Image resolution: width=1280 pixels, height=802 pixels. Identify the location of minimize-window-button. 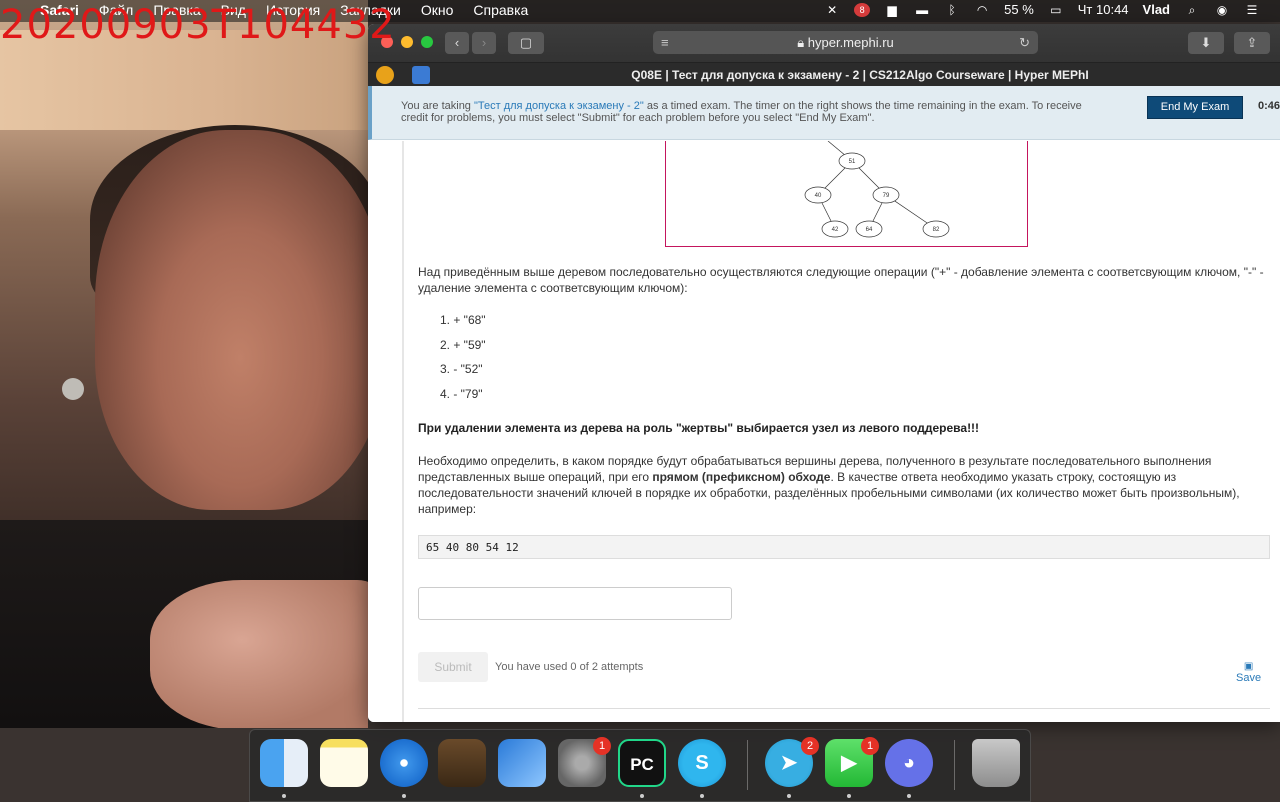
(407, 42).